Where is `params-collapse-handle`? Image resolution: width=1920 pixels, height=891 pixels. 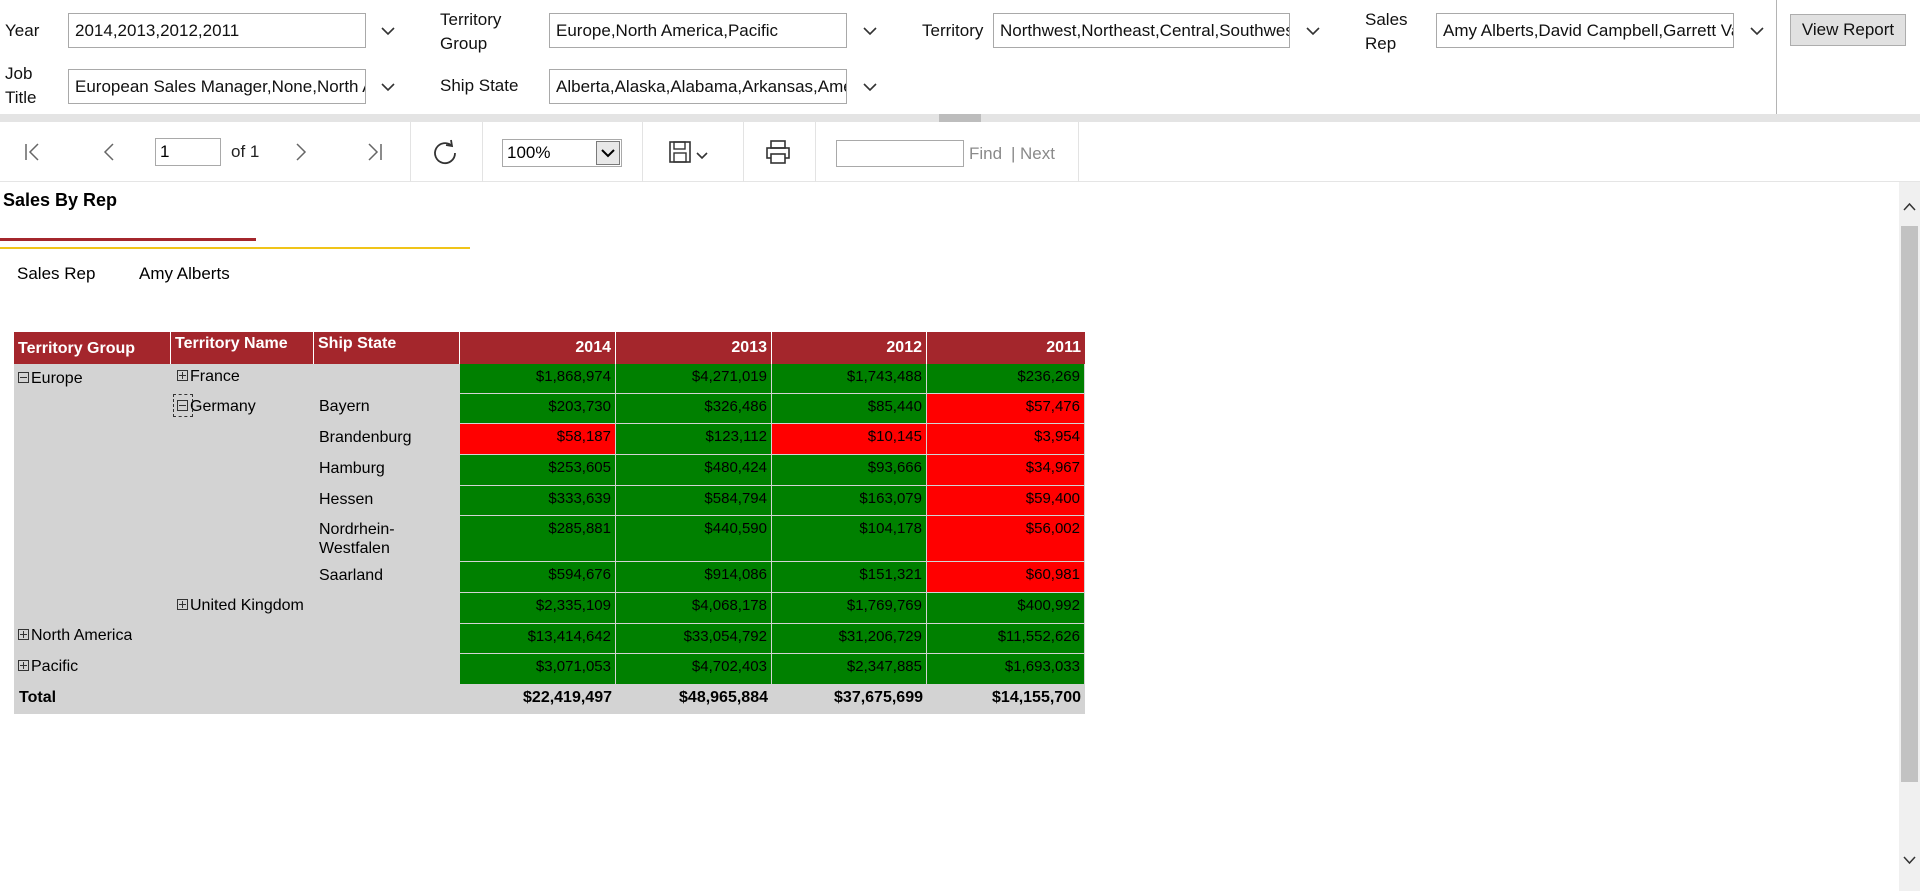
params-collapse-handle is located at coordinates (960, 118).